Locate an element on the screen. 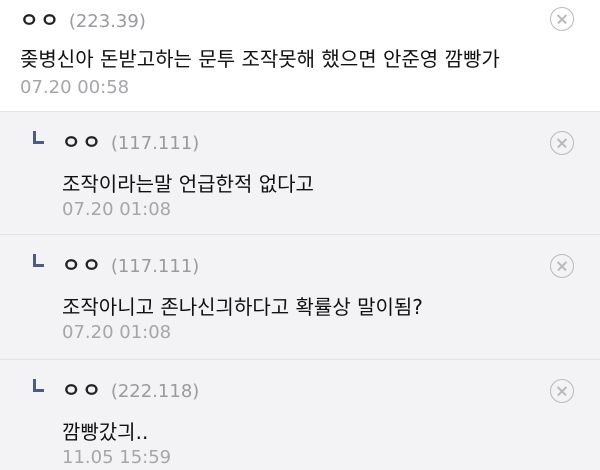 The width and height of the screenshot is (600, 470). comment-ip: (222.118) is located at coordinates (155, 391).